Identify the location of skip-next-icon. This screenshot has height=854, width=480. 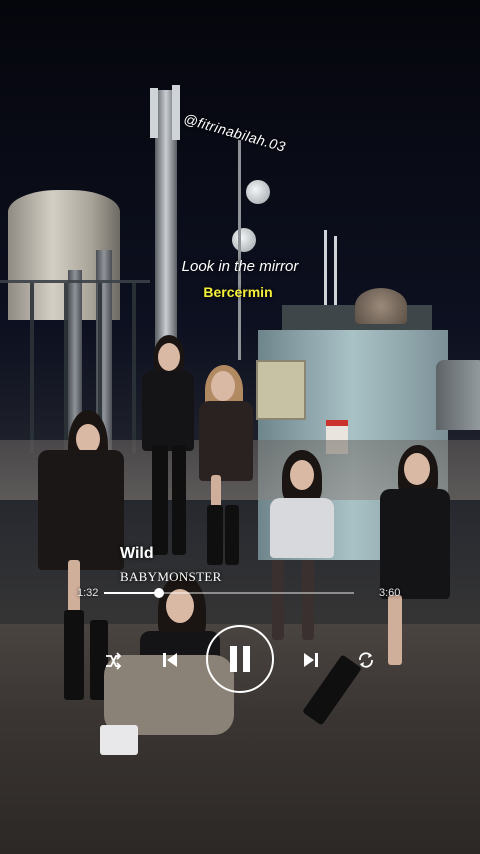
(311, 660).